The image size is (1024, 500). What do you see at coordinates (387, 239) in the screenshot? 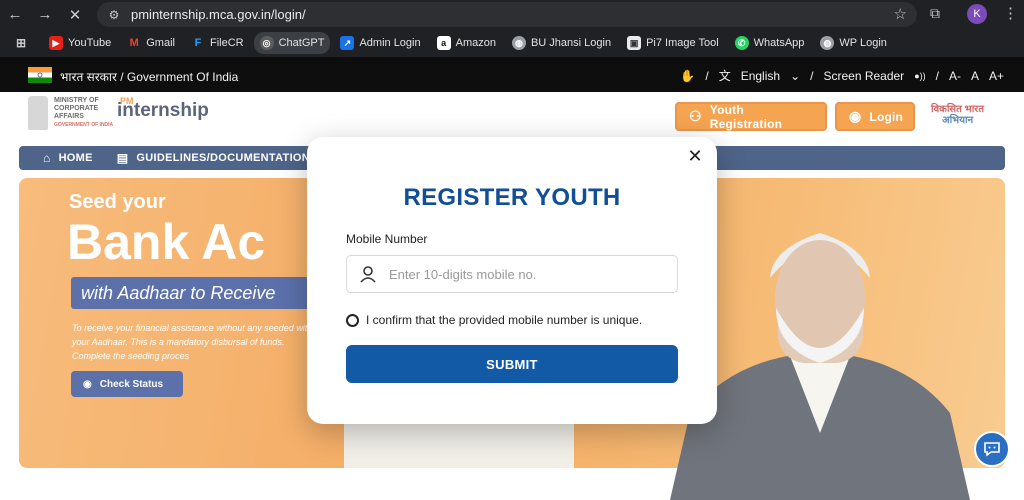
I see `mobile-number-label: Mobile Number` at bounding box center [387, 239].